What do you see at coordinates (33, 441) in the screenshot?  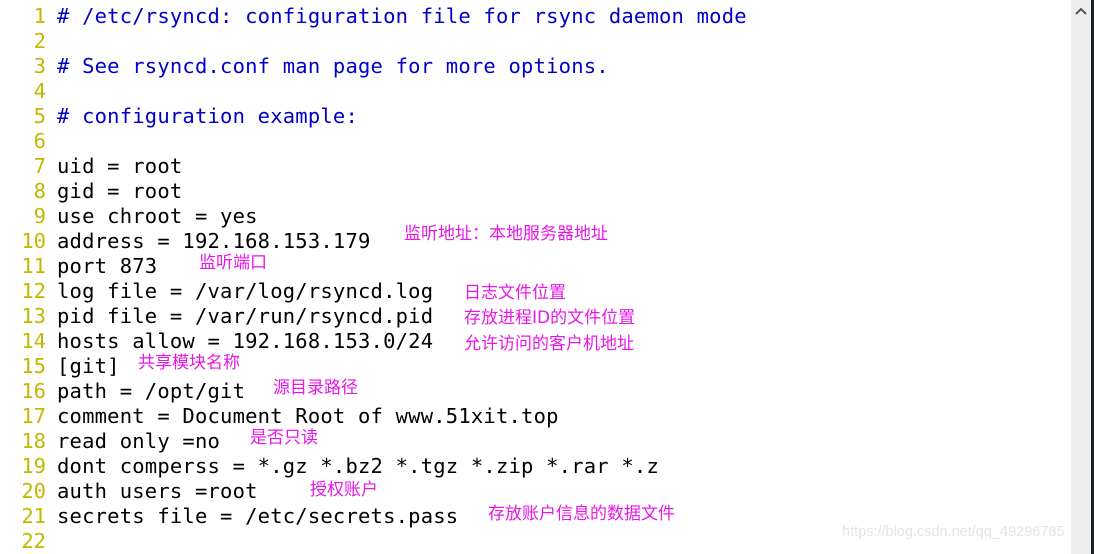 I see `line-number: 18` at bounding box center [33, 441].